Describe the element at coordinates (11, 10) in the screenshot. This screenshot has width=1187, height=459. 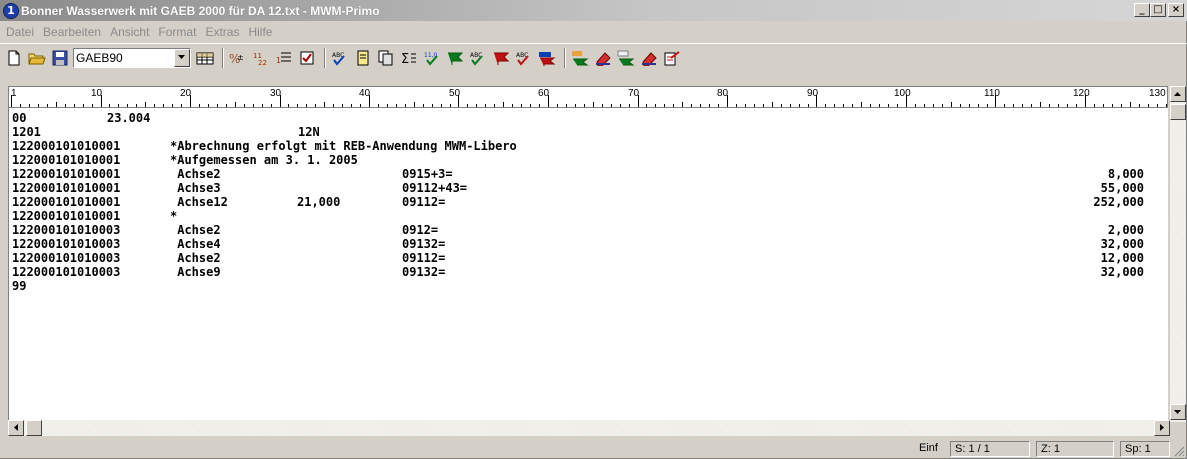
I see `app-icon: 1` at that location.